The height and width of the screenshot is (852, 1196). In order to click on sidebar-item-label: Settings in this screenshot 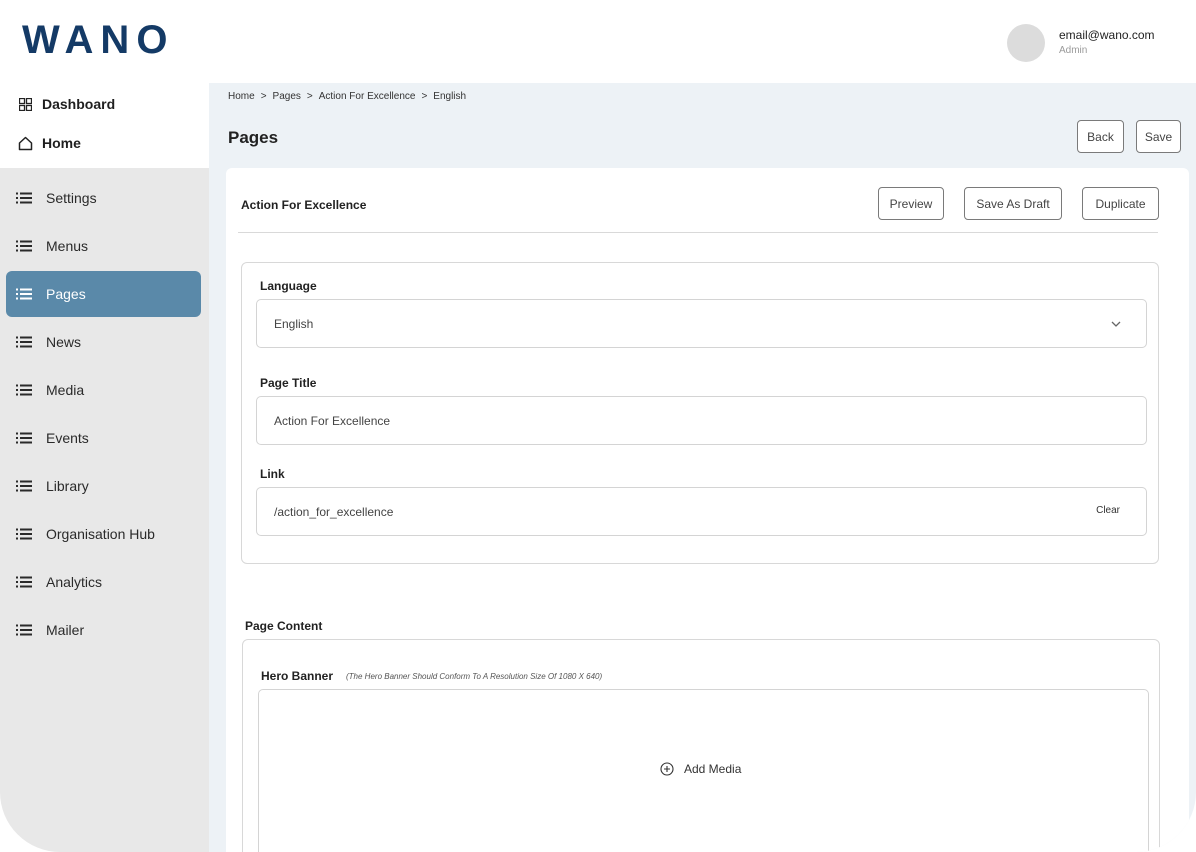, I will do `click(71, 198)`.